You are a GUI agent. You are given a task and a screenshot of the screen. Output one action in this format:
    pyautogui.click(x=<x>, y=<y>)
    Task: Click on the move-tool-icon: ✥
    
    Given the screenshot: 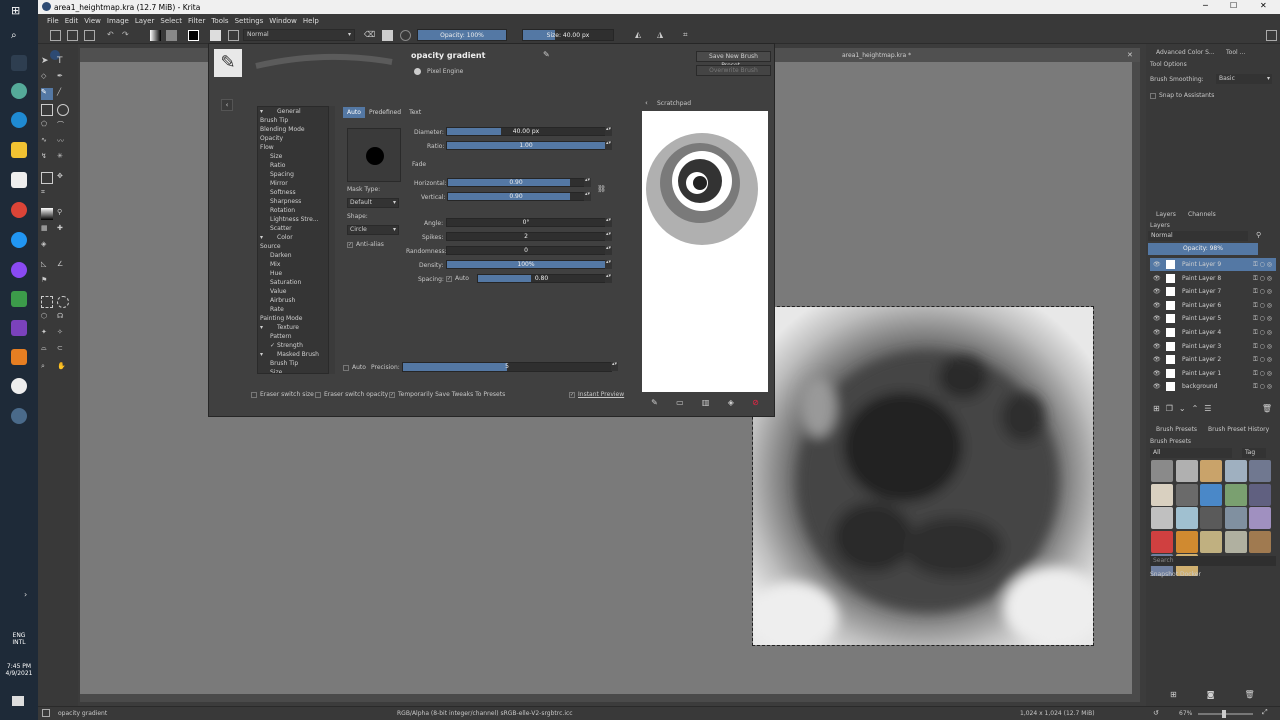 What is the action you would take?
    pyautogui.click(x=63, y=178)
    